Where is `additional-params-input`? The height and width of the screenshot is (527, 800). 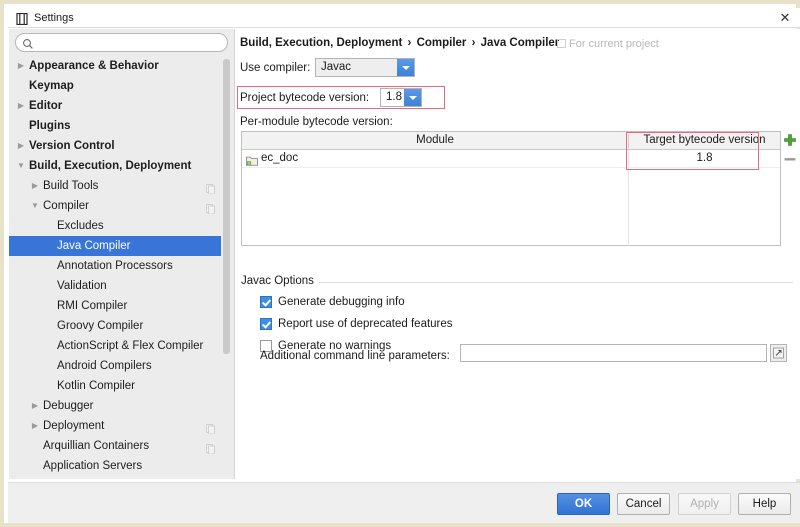 additional-params-input is located at coordinates (614, 354).